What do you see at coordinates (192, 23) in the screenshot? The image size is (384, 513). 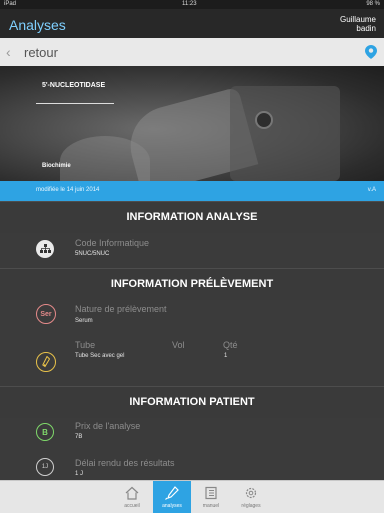 I see `app-header: Analyses Guillaume badin` at bounding box center [192, 23].